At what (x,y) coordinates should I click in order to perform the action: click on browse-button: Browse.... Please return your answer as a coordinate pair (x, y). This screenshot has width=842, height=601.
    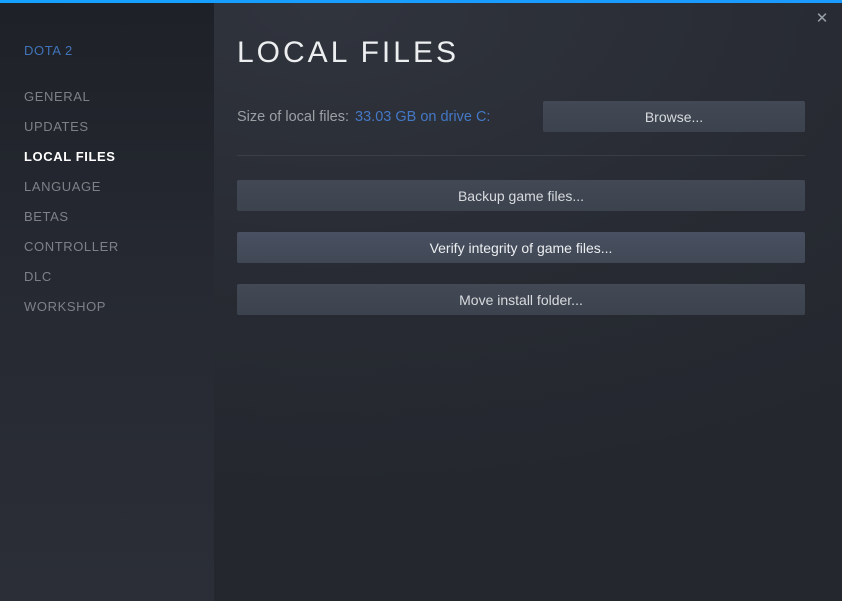
    Looking at the image, I should click on (674, 116).